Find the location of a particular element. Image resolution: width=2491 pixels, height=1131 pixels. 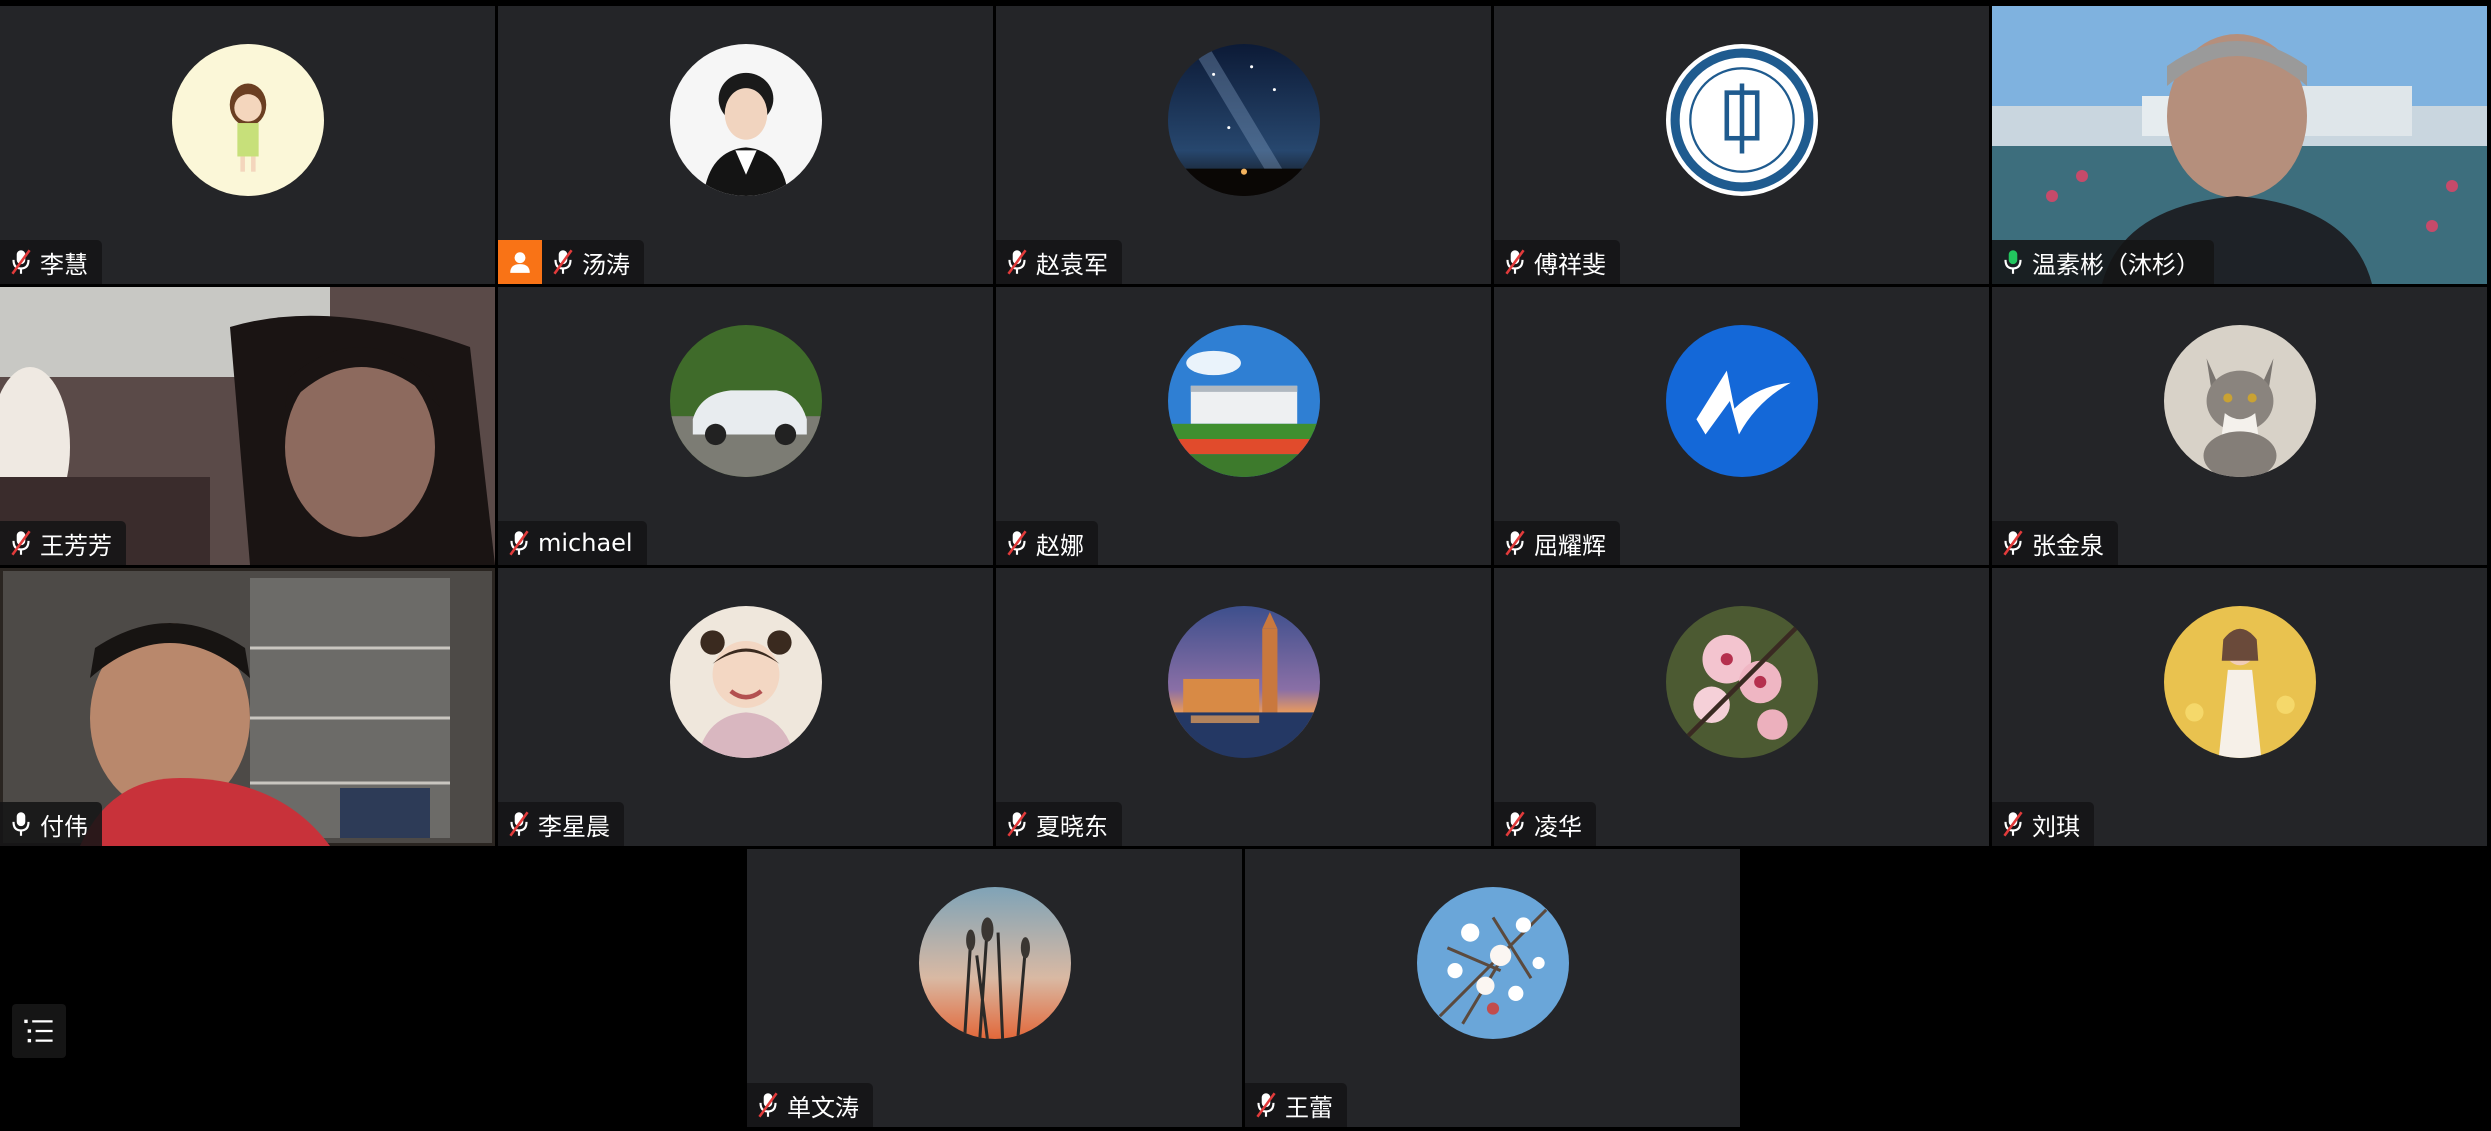

participant-tile-li-hui: 李慧 is located at coordinates (247, 145).